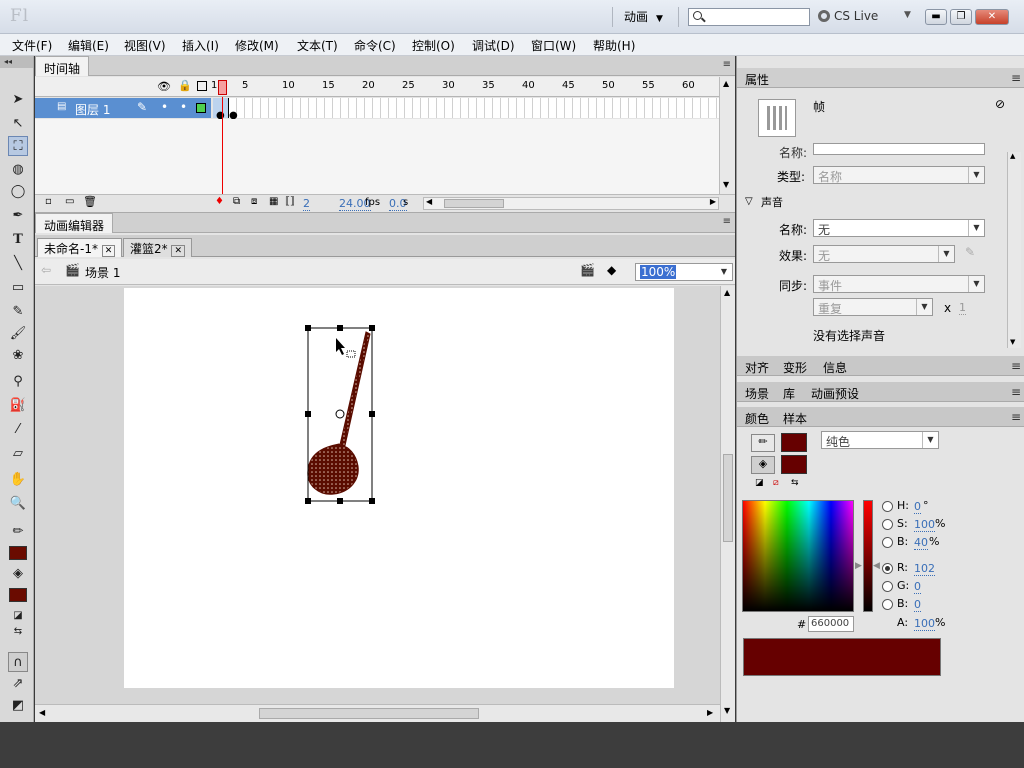 This screenshot has width=1024, height=768. I want to click on edit-symbols-icon: ◆, so click(611, 270).